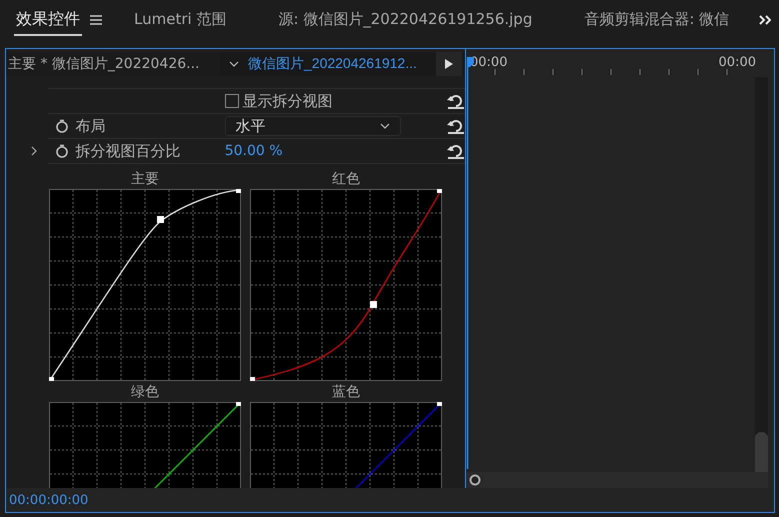  What do you see at coordinates (91, 126) in the screenshot?
I see `property-label: 布局` at bounding box center [91, 126].